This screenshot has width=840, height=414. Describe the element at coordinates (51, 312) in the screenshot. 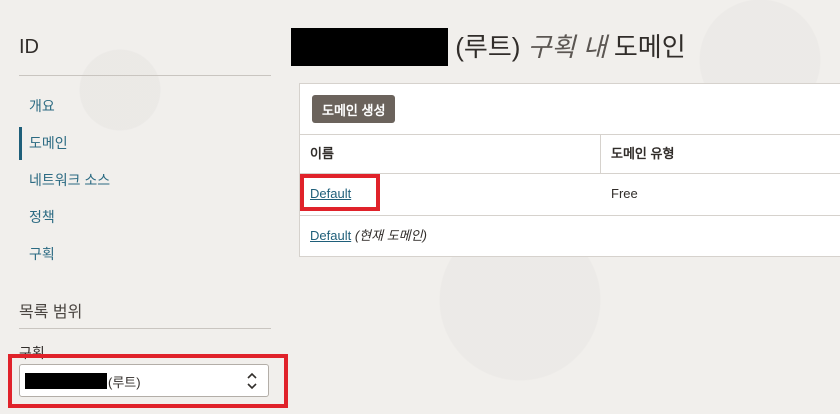

I see `list-scope-heading: 목록 범위` at that location.